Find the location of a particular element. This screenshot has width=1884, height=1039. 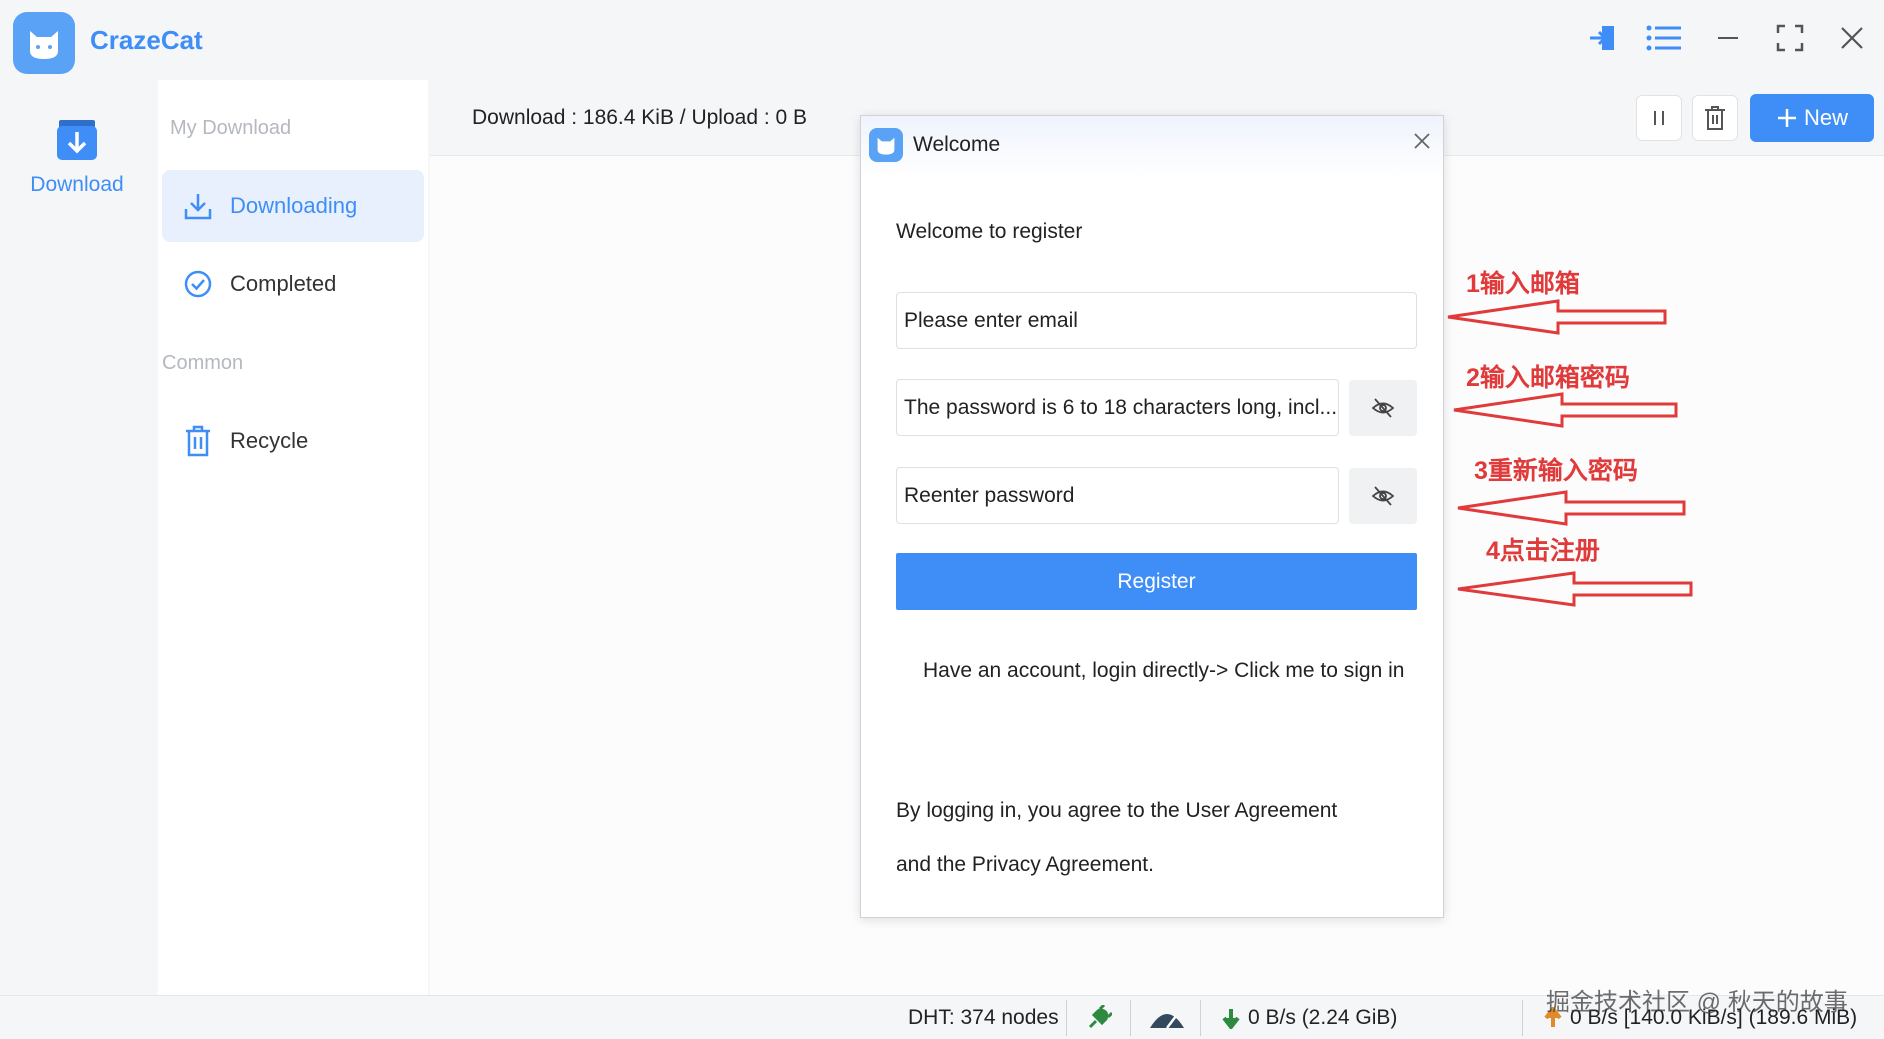

dht-text: DHT: 374 nodes is located at coordinates (983, 1017).